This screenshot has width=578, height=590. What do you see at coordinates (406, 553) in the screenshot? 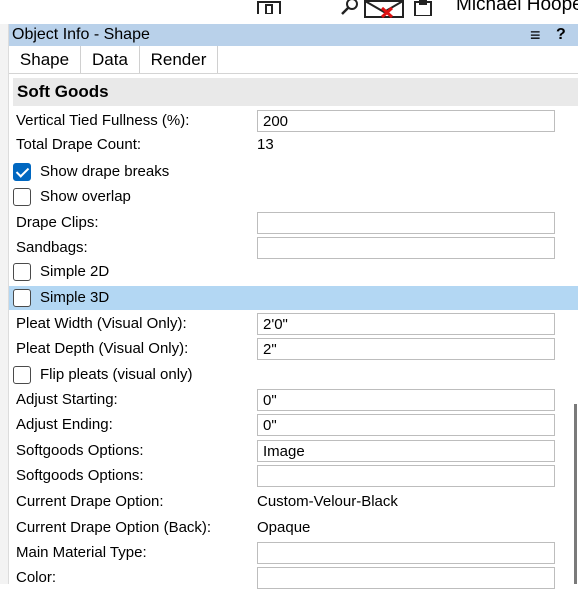
I see `main-material-type-input` at bounding box center [406, 553].